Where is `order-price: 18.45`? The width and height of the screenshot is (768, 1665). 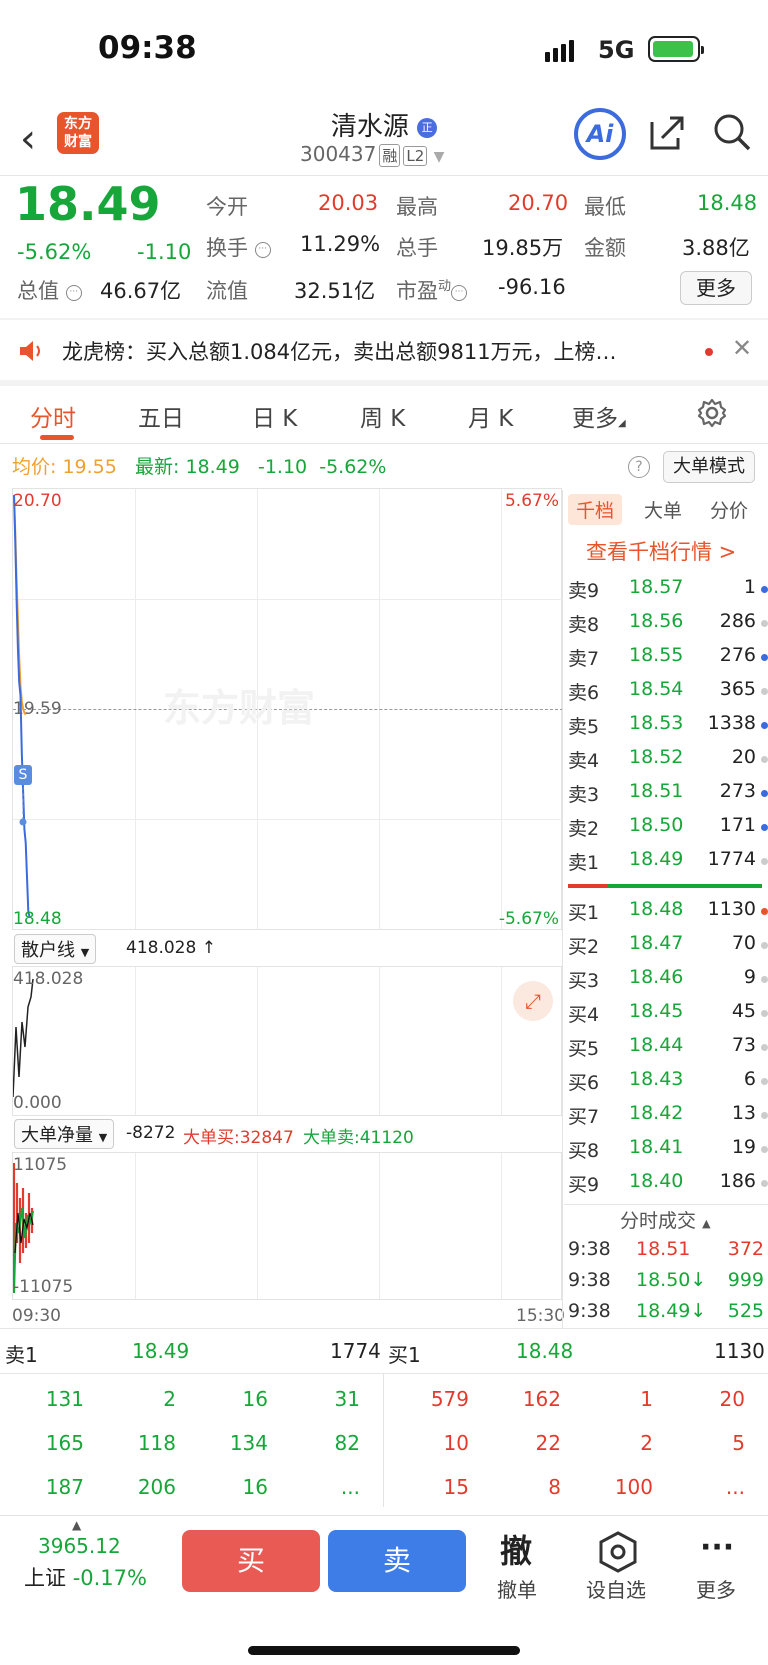
order-price: 18.45 is located at coordinates (656, 1011).